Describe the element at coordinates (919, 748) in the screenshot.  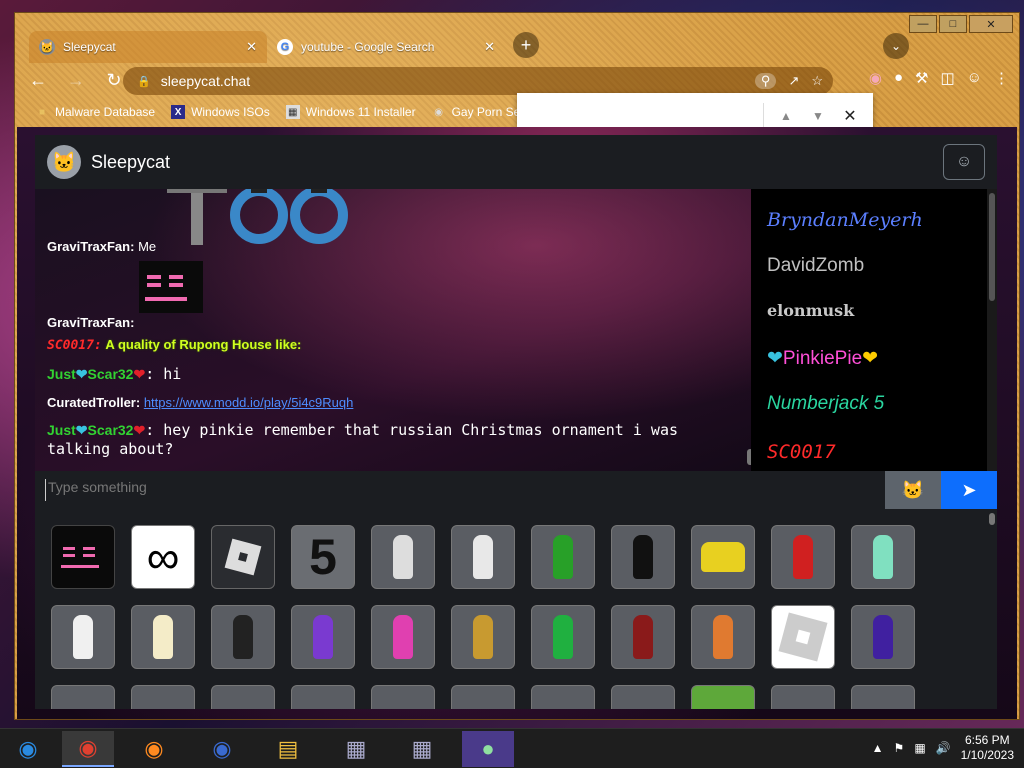
I see `network-icon: ▦` at that location.